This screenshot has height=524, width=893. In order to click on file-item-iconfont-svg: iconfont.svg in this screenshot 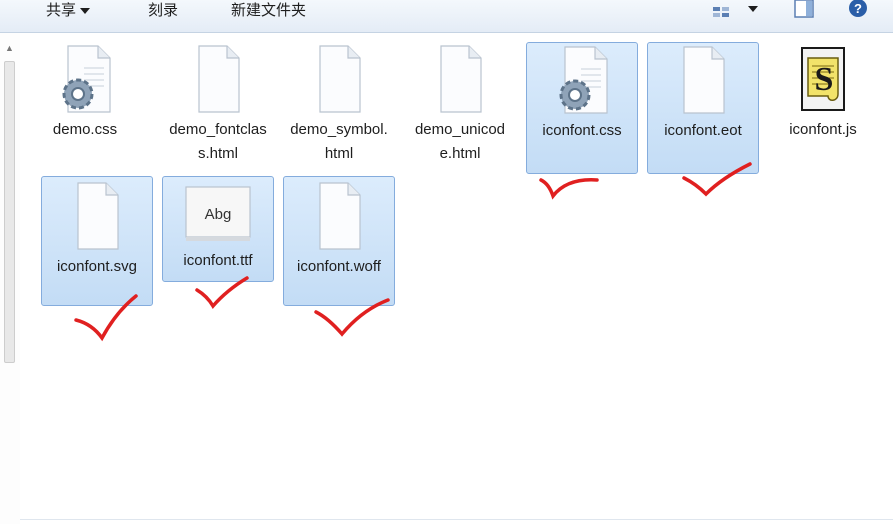, I will do `click(97, 241)`.